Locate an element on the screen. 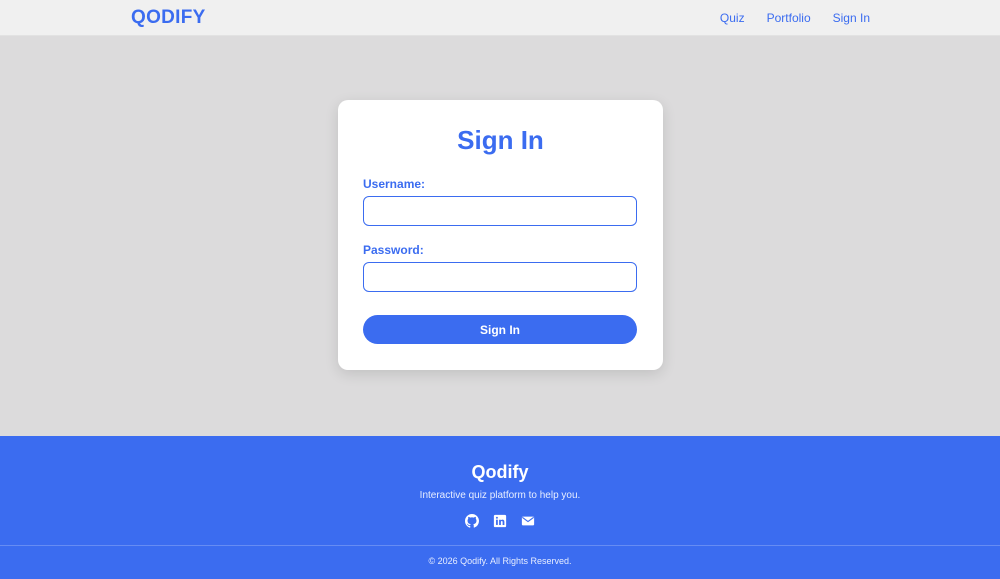 The width and height of the screenshot is (1000, 579). footer-copyright: © 2026 Qodify. All Rights Reserved. is located at coordinates (500, 561).